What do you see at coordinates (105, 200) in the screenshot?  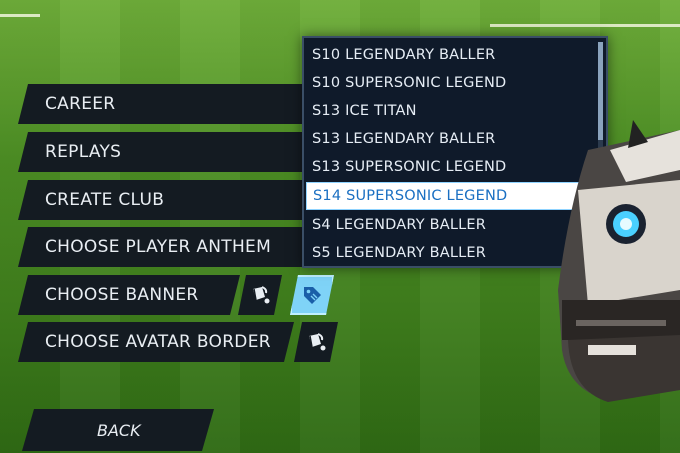 I see `menu-item-label: CREATE CLUB` at bounding box center [105, 200].